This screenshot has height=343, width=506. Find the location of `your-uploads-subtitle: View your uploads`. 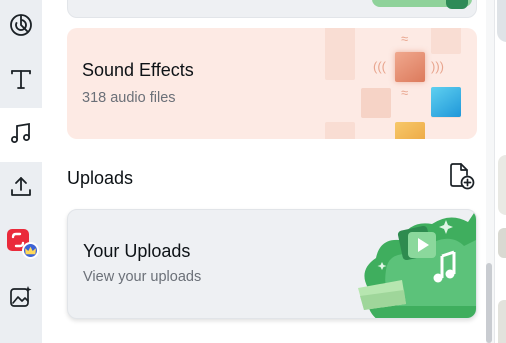

your-uploads-subtitle: View your uploads is located at coordinates (142, 277).